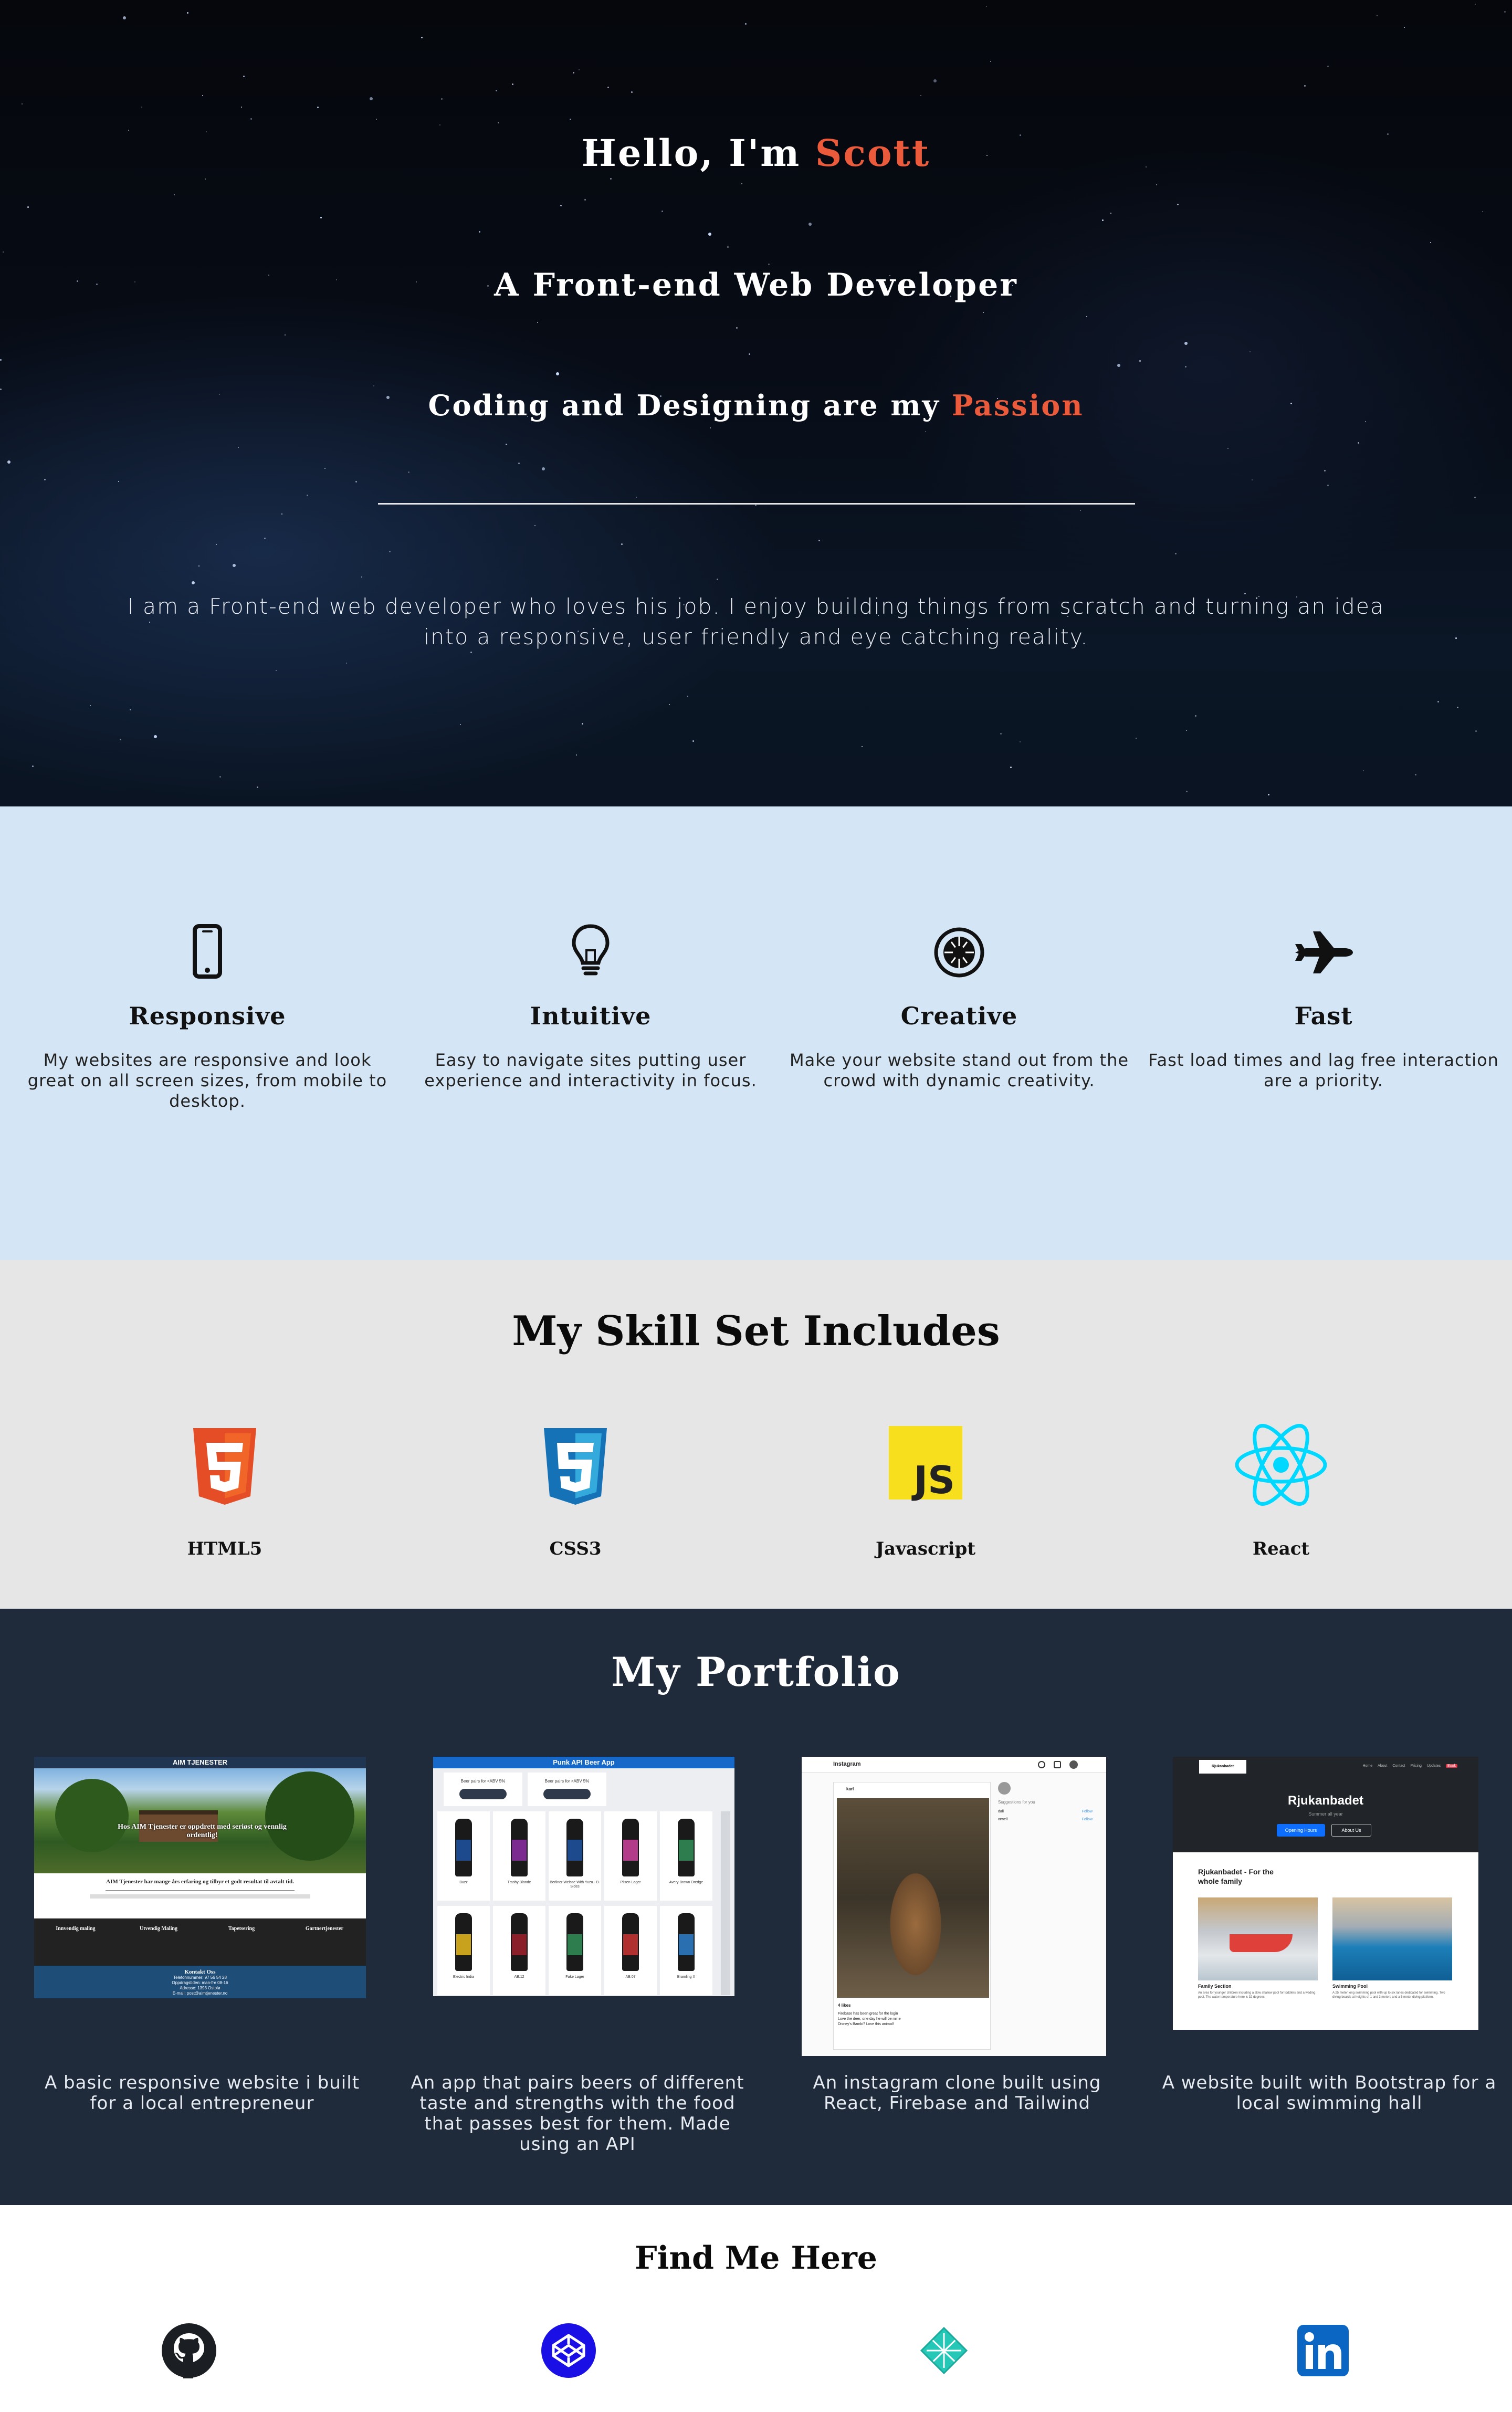 The height and width of the screenshot is (2412, 1512). I want to click on feature-title: Creative, so click(959, 1016).